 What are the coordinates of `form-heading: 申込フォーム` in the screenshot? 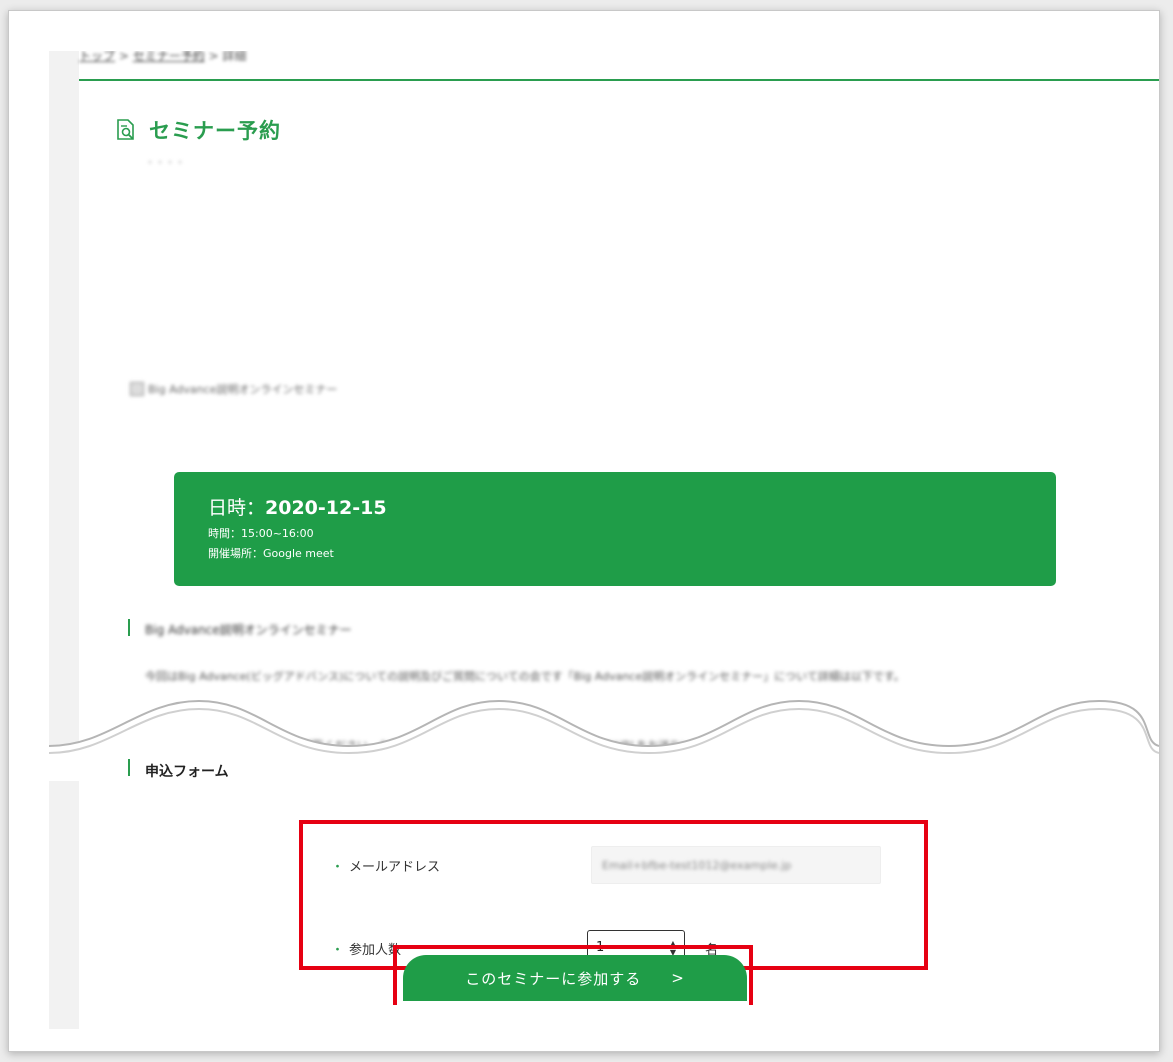 It's located at (187, 772).